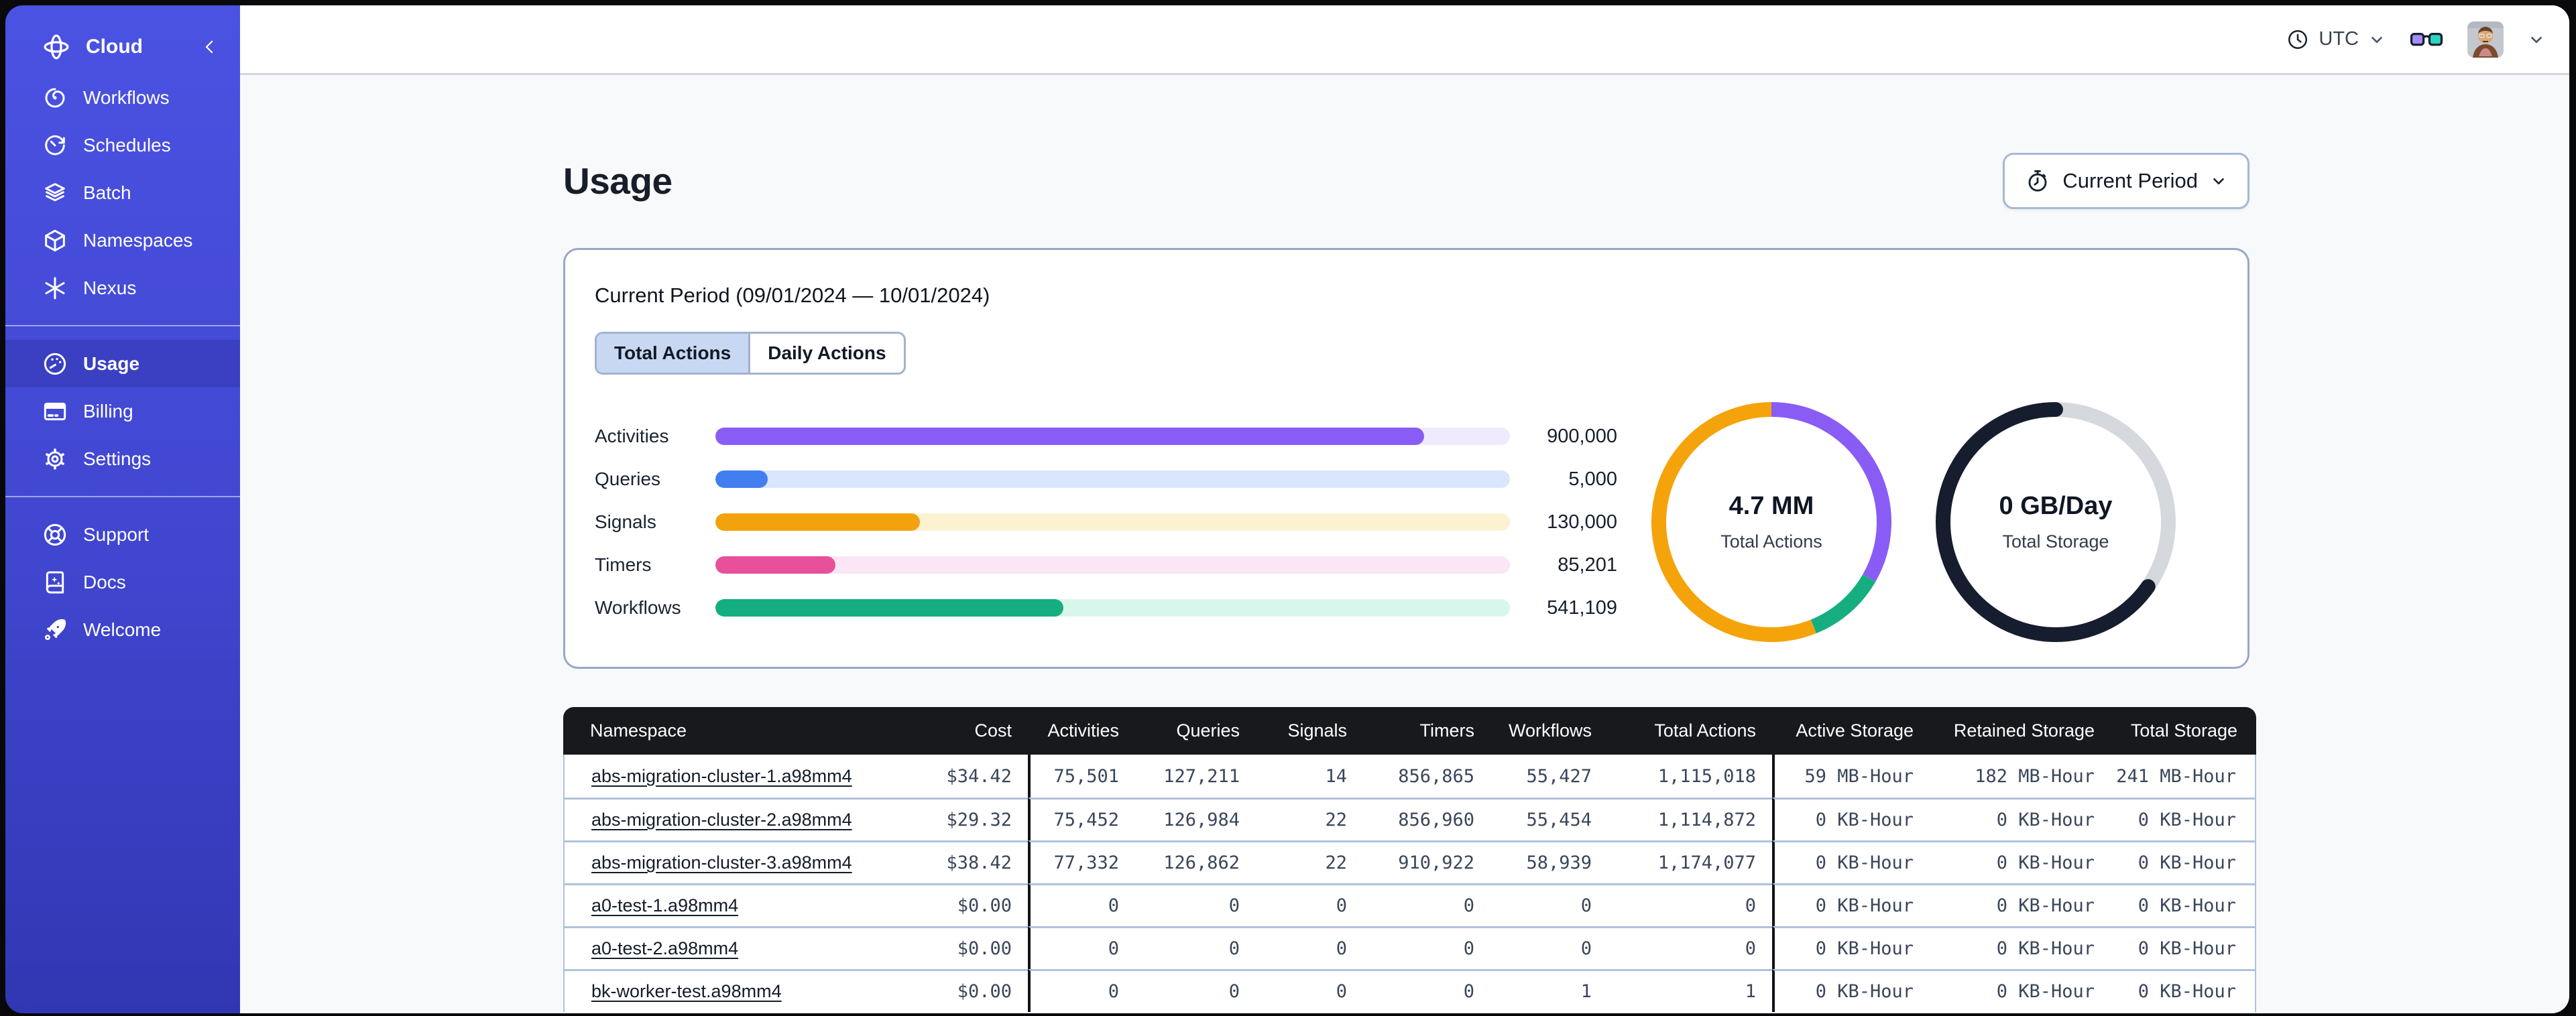 This screenshot has height=1016, width=2576. I want to click on namespace-link: a0-test-1.a98mm4, so click(664, 905).